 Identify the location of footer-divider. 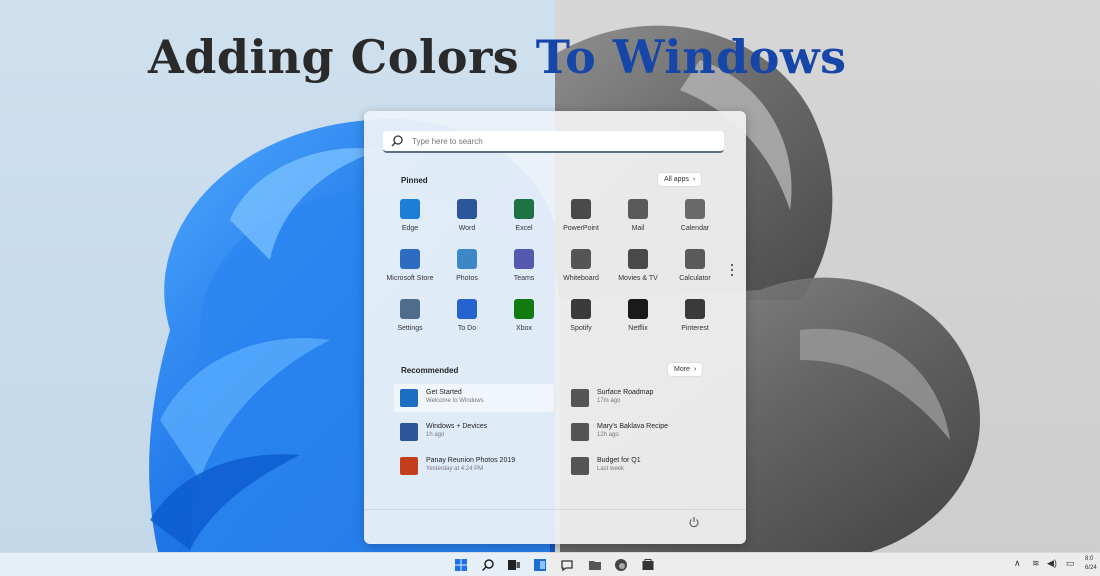
(555, 509).